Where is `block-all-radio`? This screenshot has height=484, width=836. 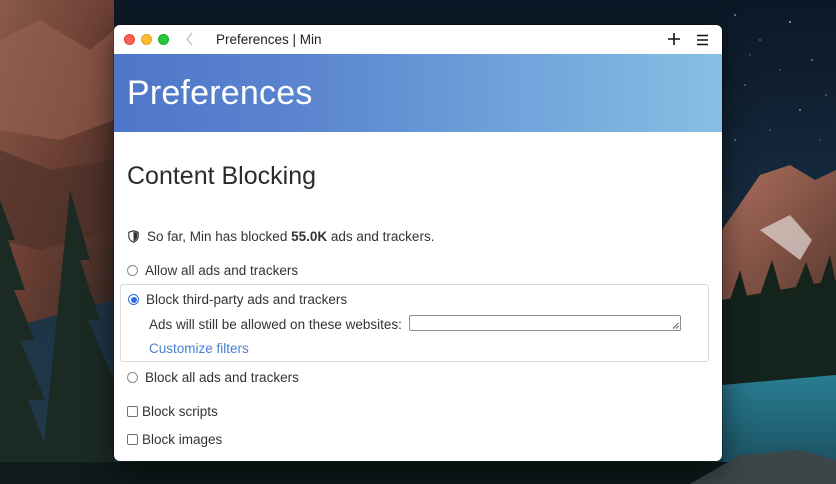
block-all-radio is located at coordinates (132, 377).